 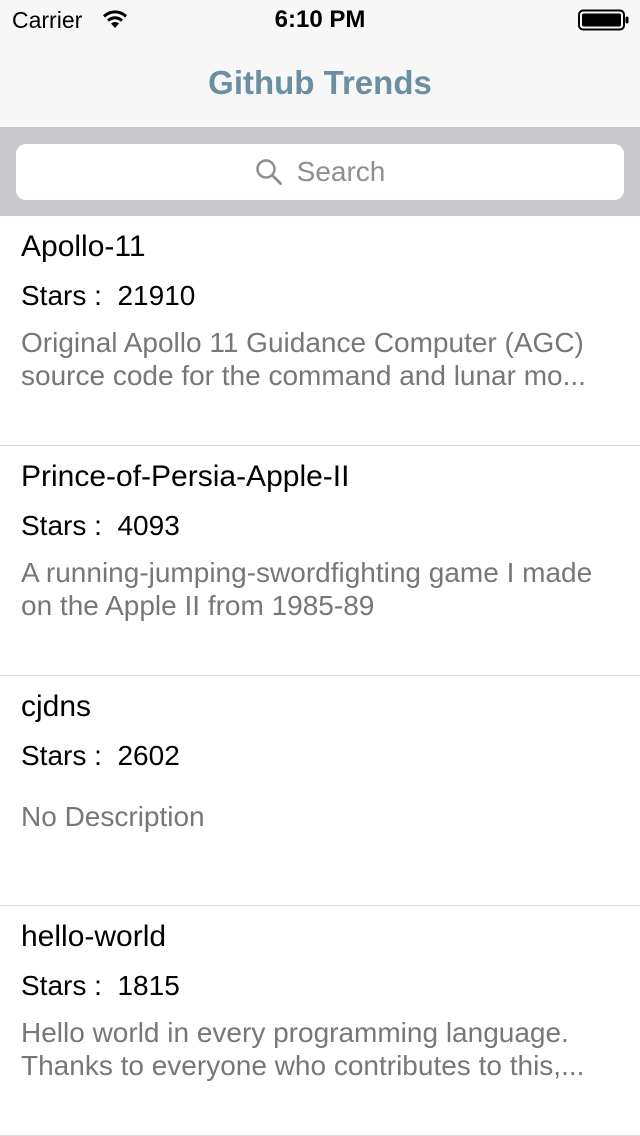 What do you see at coordinates (148, 985) in the screenshot?
I see `stars-count: 1815` at bounding box center [148, 985].